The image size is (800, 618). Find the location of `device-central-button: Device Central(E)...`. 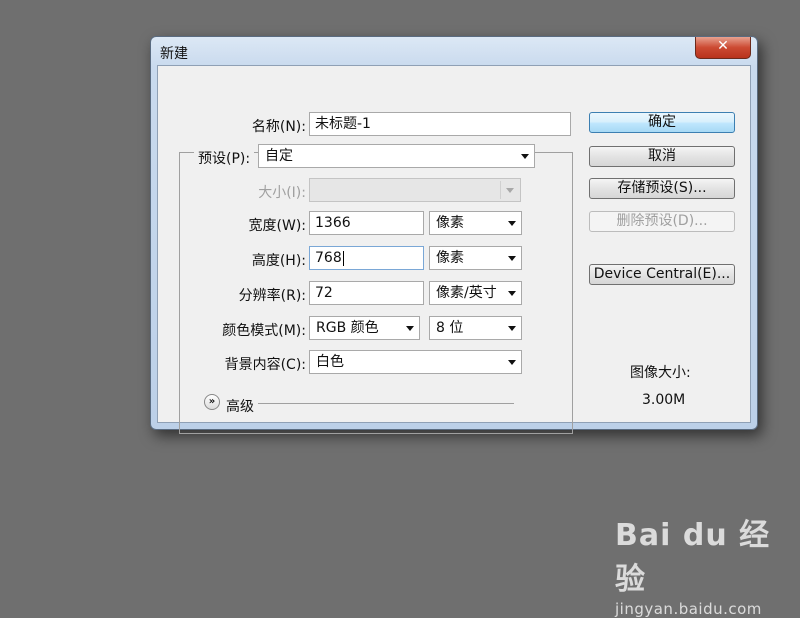

device-central-button: Device Central(E)... is located at coordinates (662, 274).